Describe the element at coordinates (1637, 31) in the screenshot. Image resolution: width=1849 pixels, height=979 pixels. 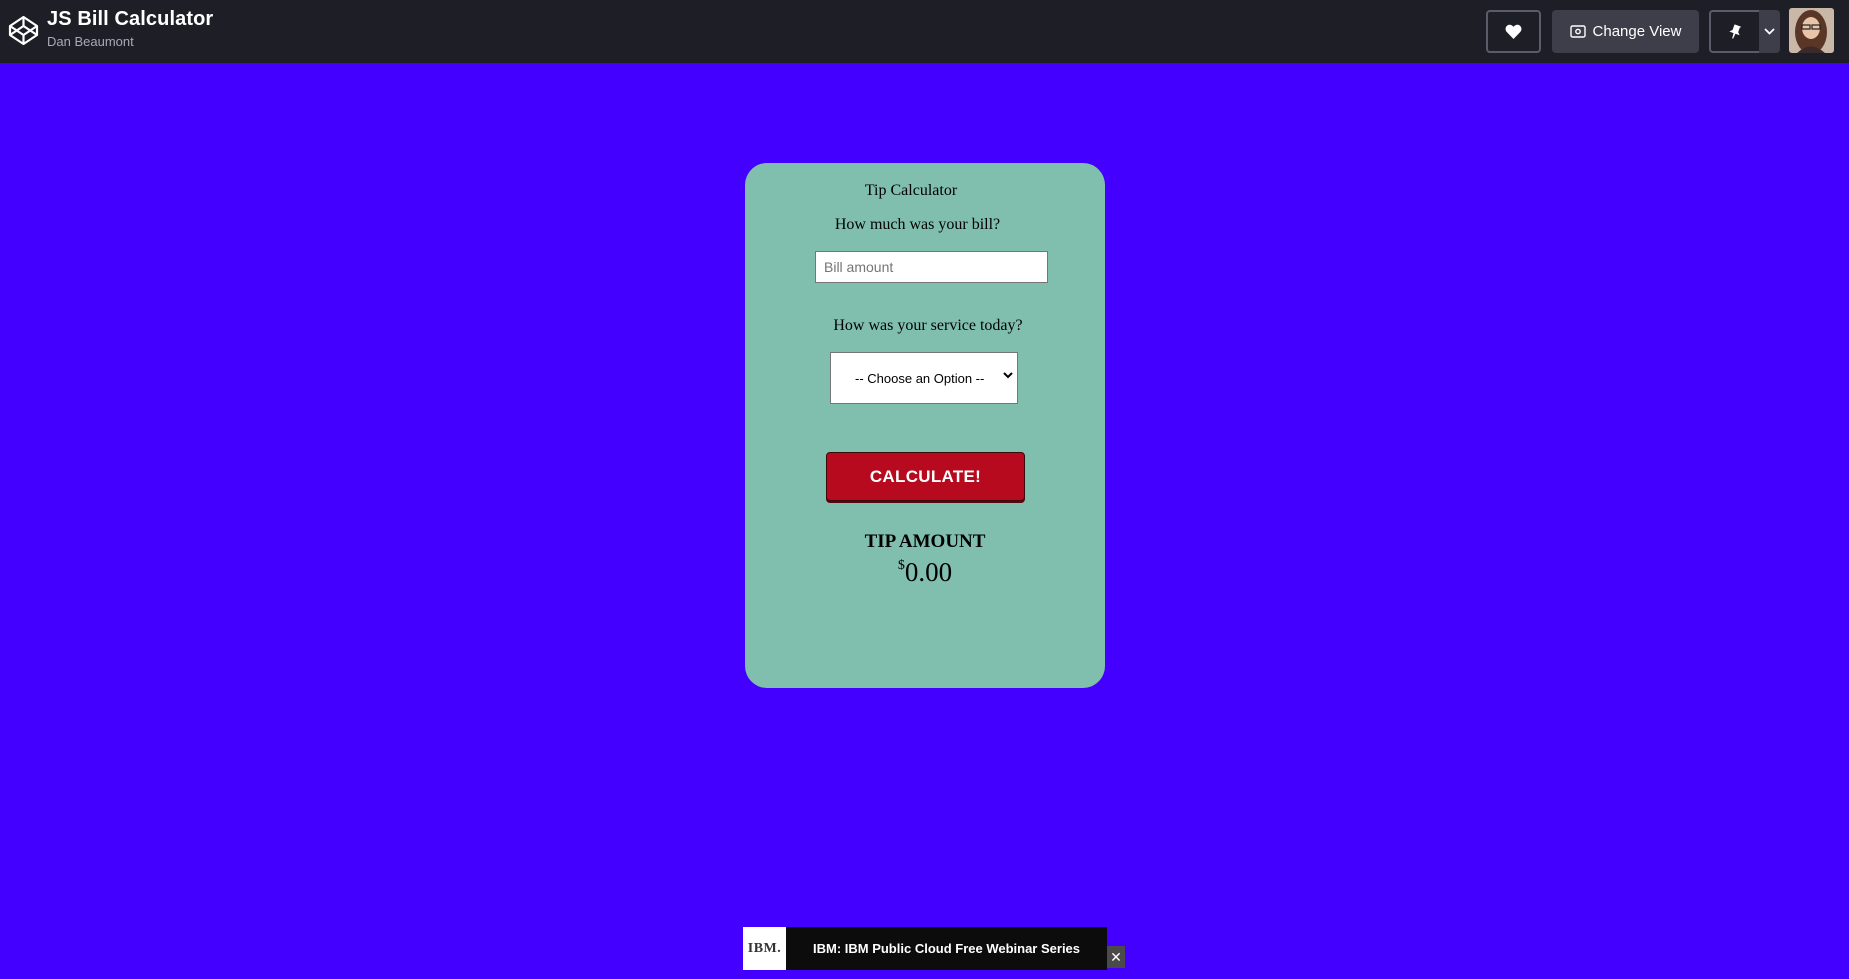
I see `change-view-label: Change View` at that location.